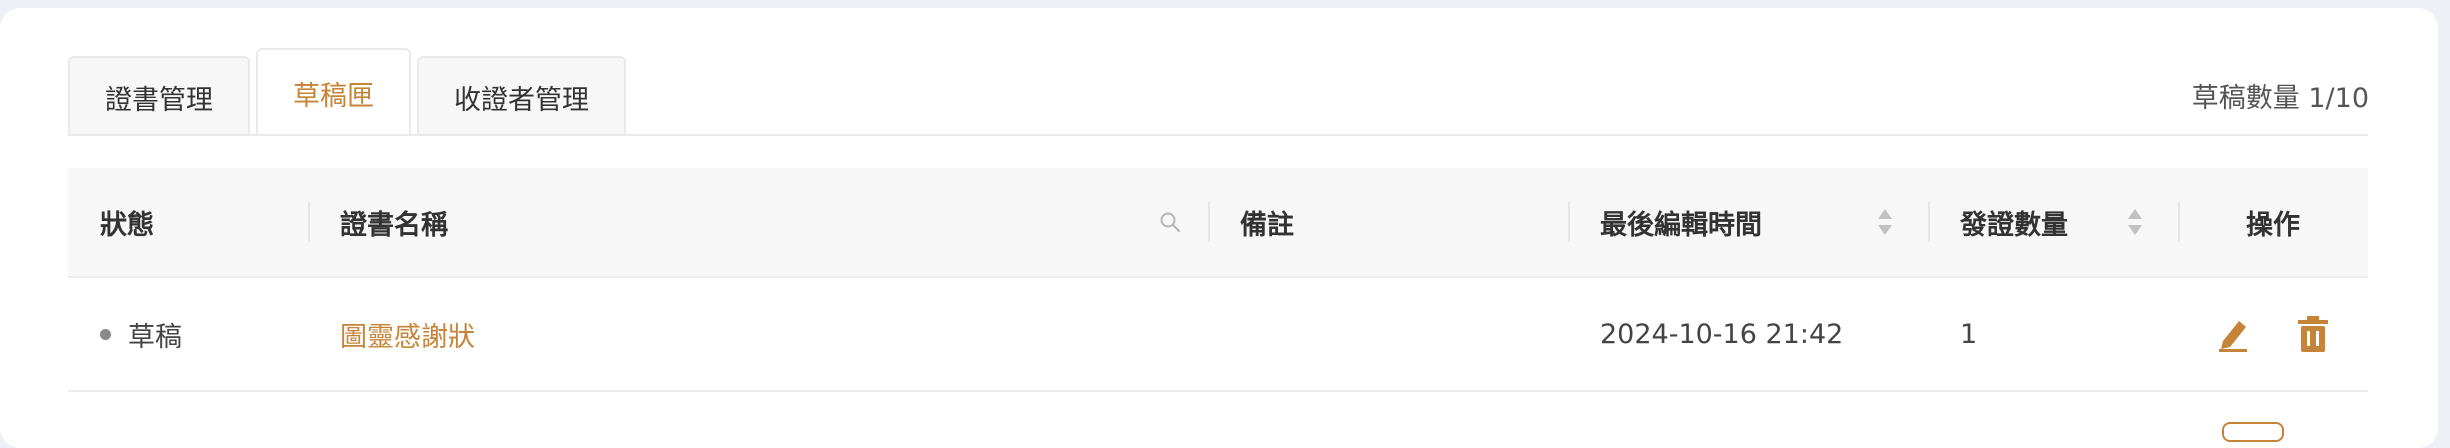 The width and height of the screenshot is (2450, 448). What do you see at coordinates (407, 334) in the screenshot?
I see `certificate-name-link: 圖靈感謝狀` at bounding box center [407, 334].